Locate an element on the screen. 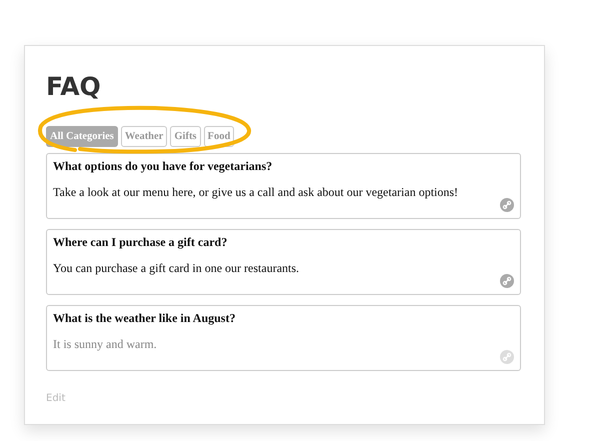 This screenshot has height=441, width=600. category-tab: All Categories is located at coordinates (82, 136).